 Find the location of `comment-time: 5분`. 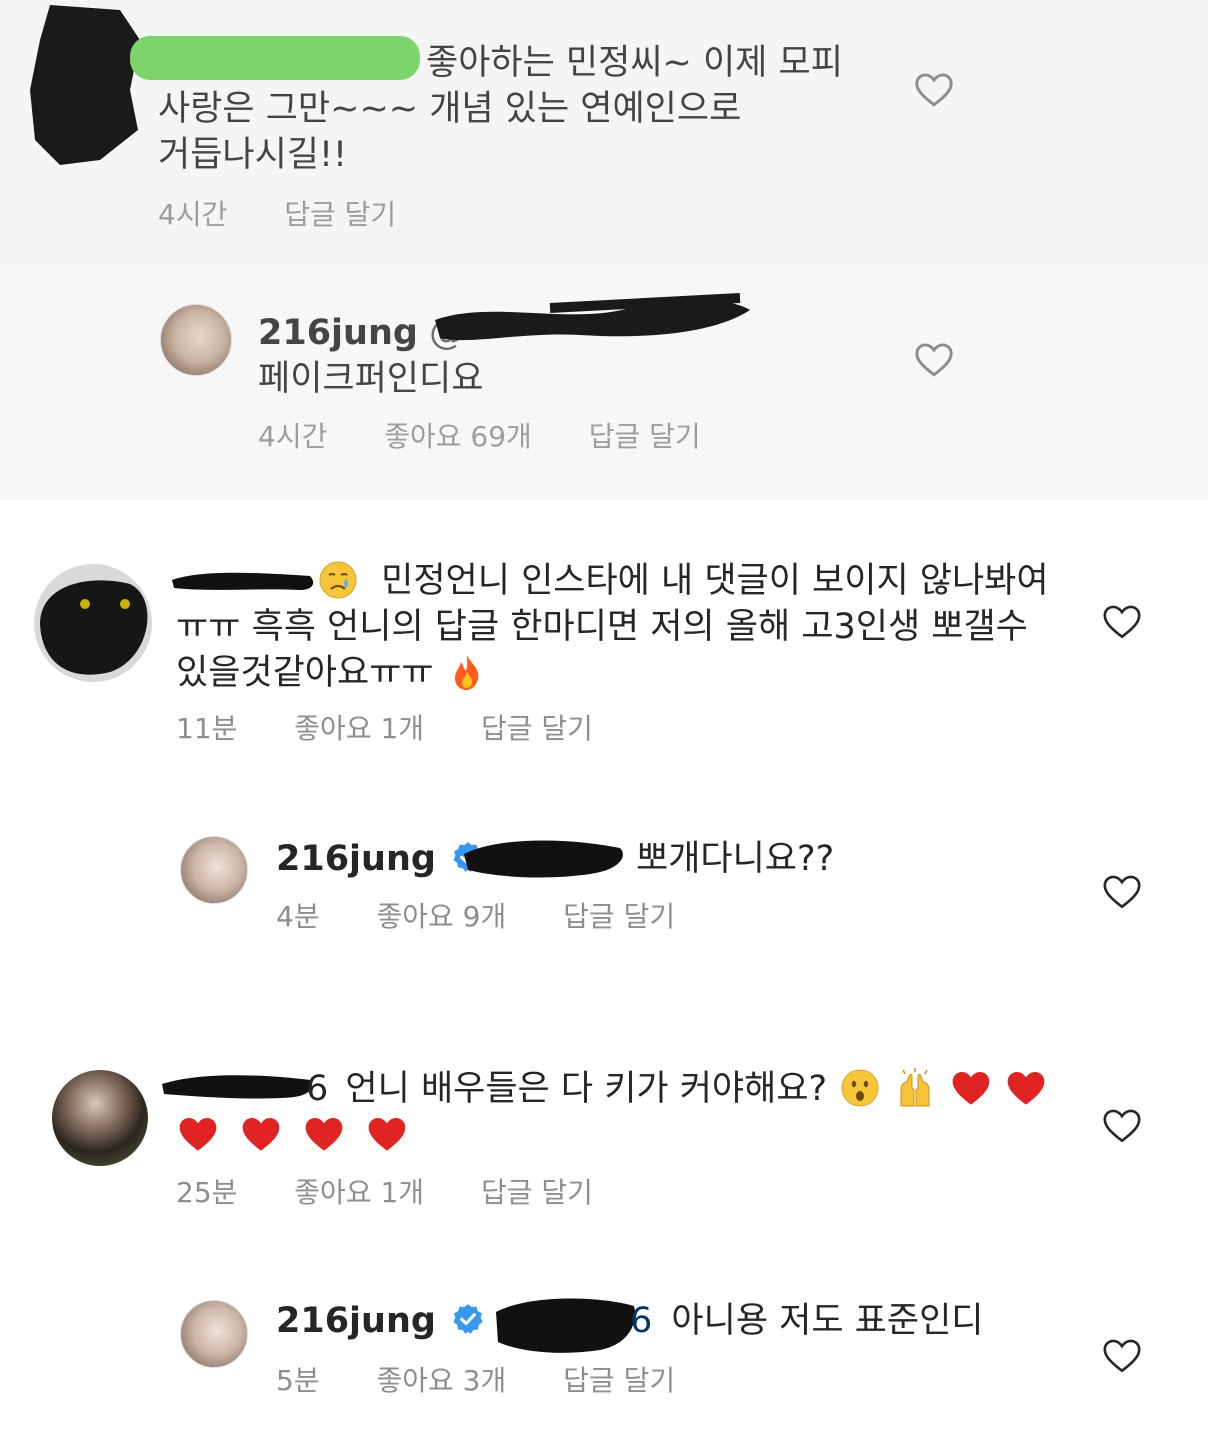

comment-time: 5분 is located at coordinates (298, 1380).